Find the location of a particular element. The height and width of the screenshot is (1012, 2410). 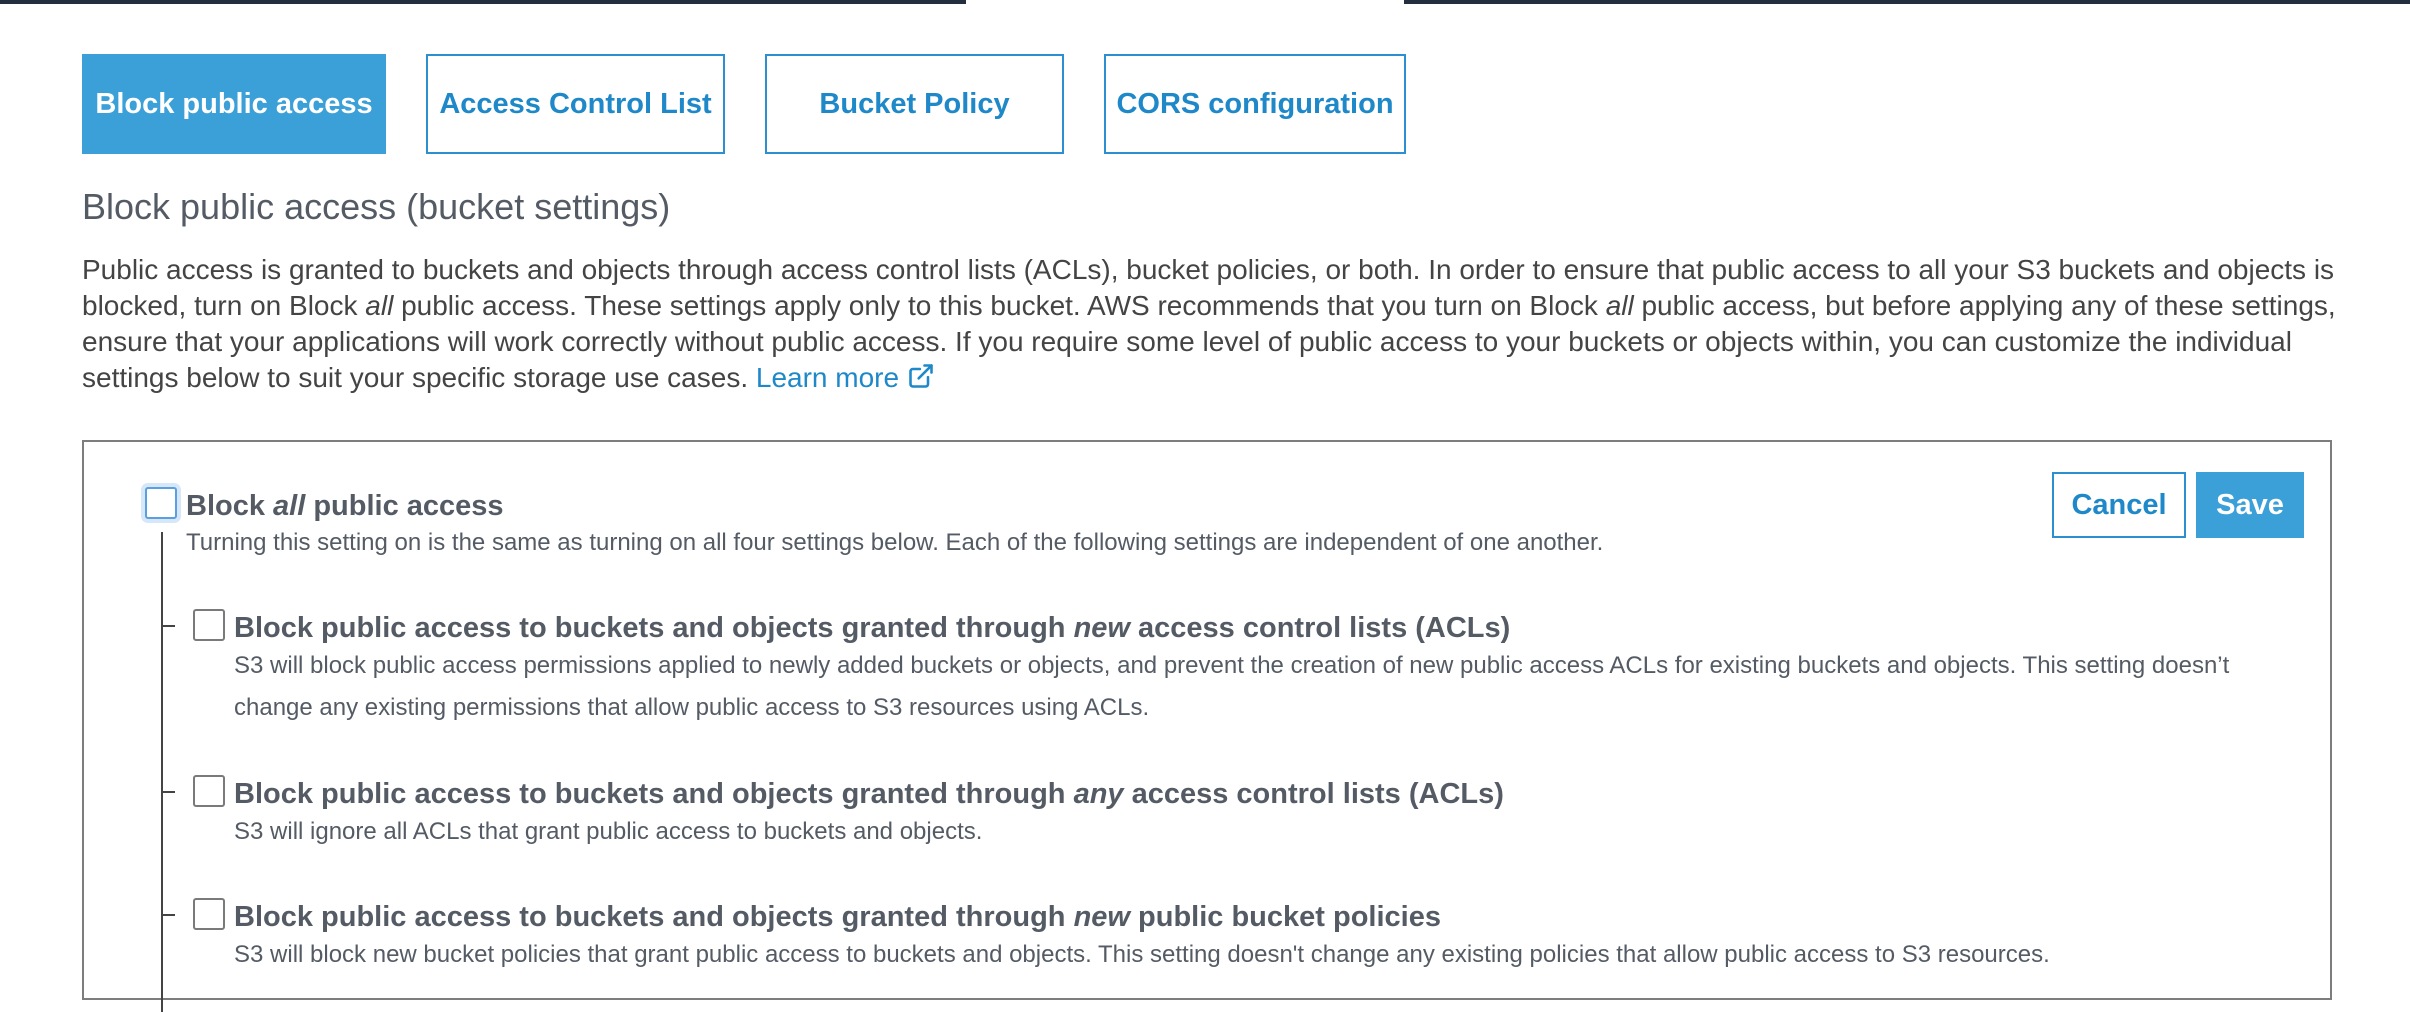

block-all-checkbox is located at coordinates (161, 503).